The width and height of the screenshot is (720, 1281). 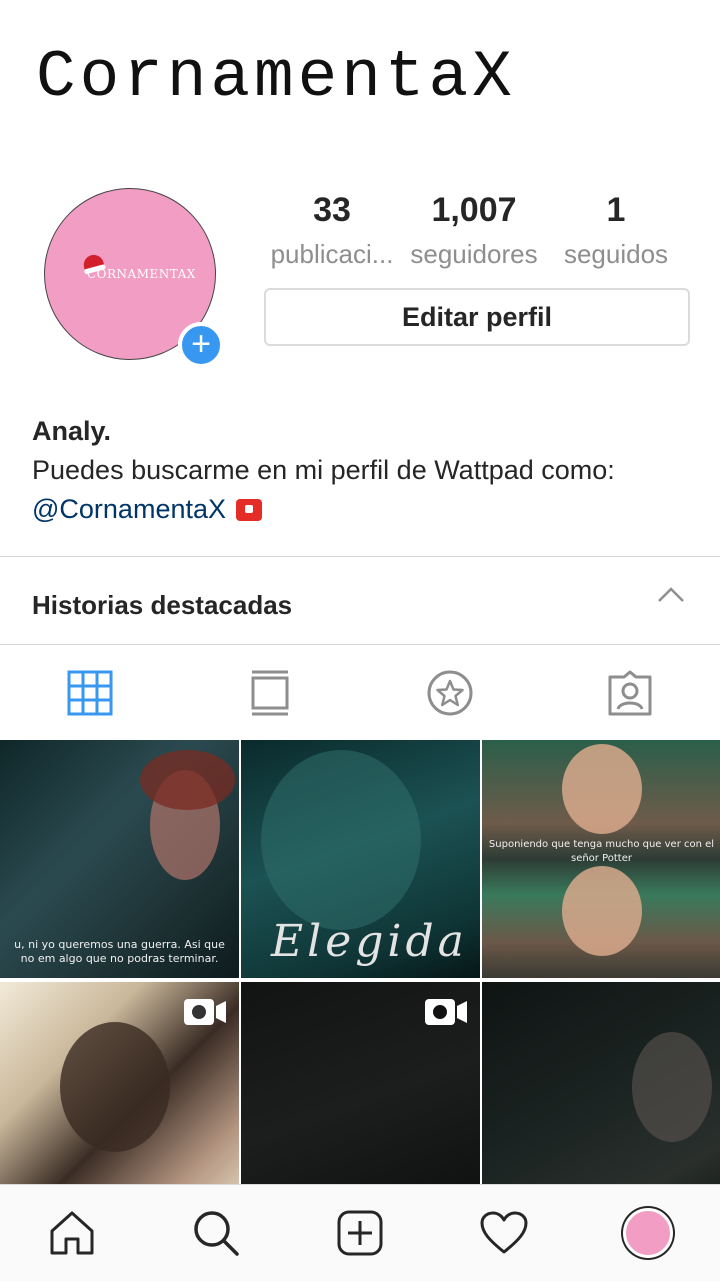 I want to click on bio-name: Analy., so click(x=72, y=431).